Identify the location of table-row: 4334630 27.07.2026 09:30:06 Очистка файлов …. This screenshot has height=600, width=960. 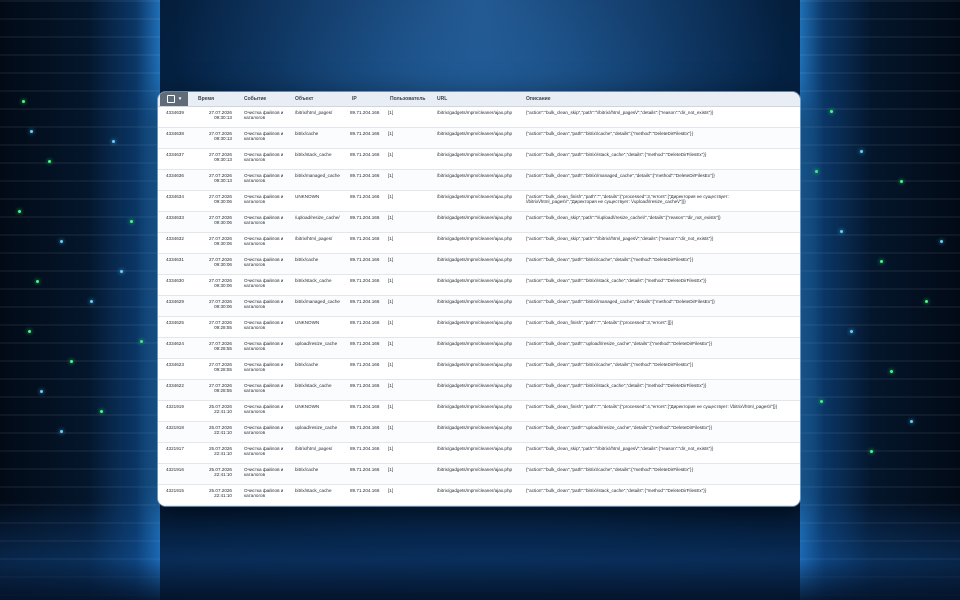
(479, 285).